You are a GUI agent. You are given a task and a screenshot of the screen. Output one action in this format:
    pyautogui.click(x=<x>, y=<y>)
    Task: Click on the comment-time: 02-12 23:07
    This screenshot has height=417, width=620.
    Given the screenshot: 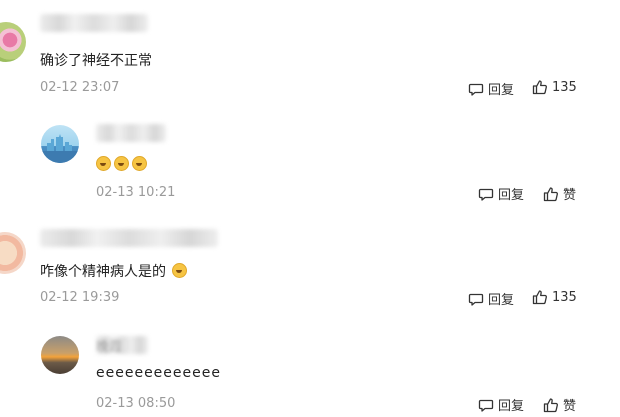 What is the action you would take?
    pyautogui.click(x=80, y=87)
    